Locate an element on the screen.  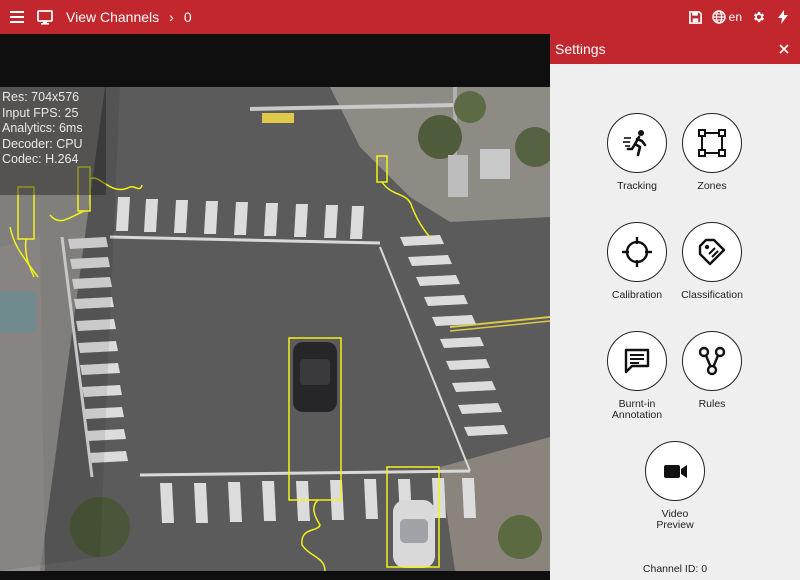
zones-label: Zones is located at coordinates (712, 186).